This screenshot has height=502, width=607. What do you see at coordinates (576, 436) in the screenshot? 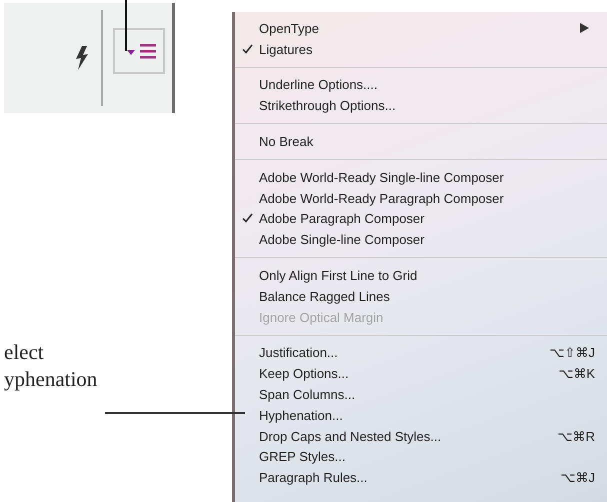
I see `shortcut-text: ⌥⌘R` at bounding box center [576, 436].